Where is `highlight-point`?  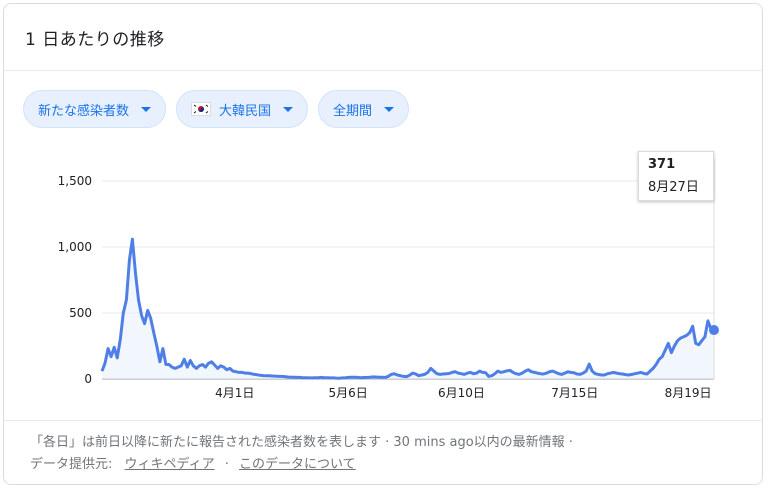 highlight-point is located at coordinates (714, 330).